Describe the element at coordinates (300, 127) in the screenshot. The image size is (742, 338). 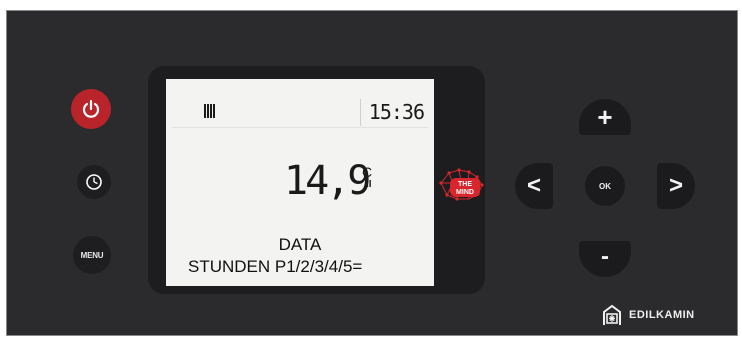
I see `lcd-divider` at that location.